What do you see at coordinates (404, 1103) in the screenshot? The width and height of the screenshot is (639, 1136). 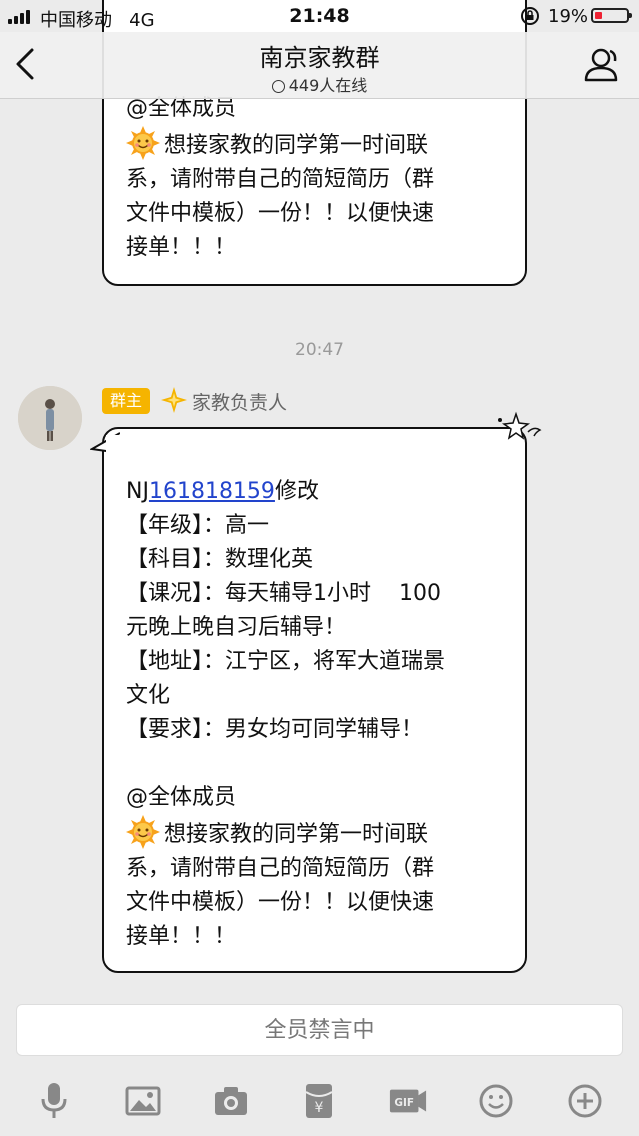 I see `svg-text: GIF` at bounding box center [404, 1103].